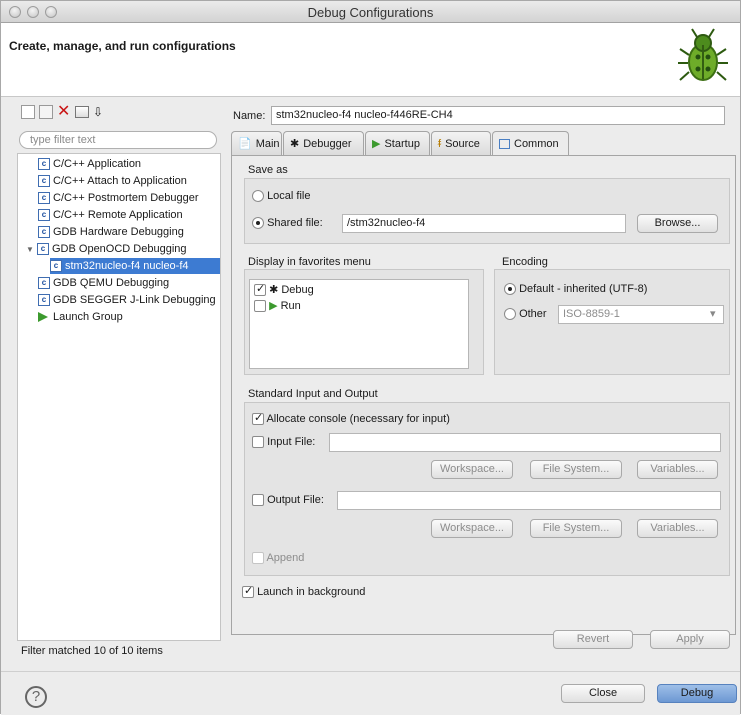 Image resolution: width=741 pixels, height=715 pixels. What do you see at coordinates (351, 418) in the screenshot?
I see `allocate-console-option: Allocate console (necessary for input)` at bounding box center [351, 418].